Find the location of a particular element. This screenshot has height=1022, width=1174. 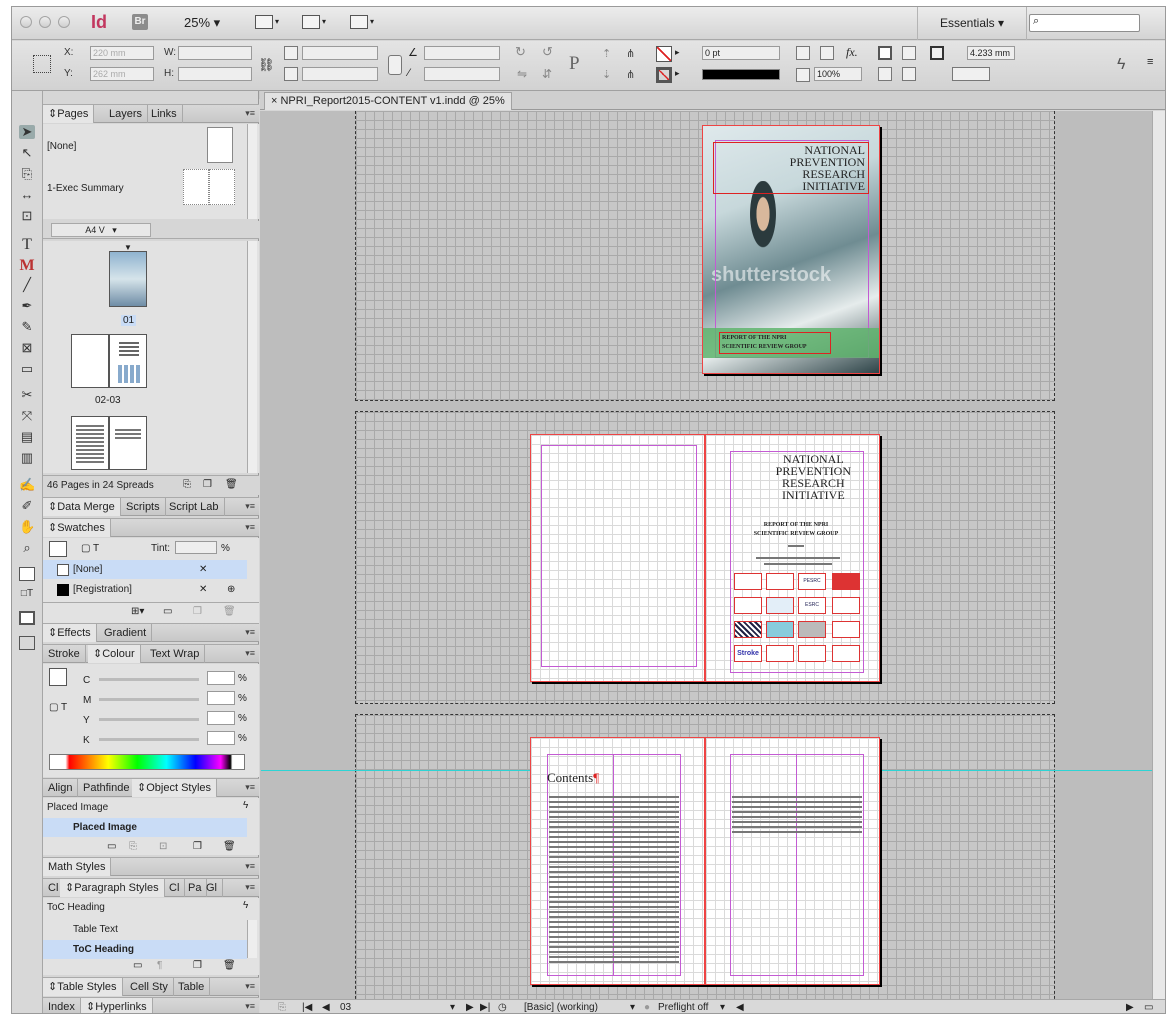

rotation-field is located at coordinates (462, 53).